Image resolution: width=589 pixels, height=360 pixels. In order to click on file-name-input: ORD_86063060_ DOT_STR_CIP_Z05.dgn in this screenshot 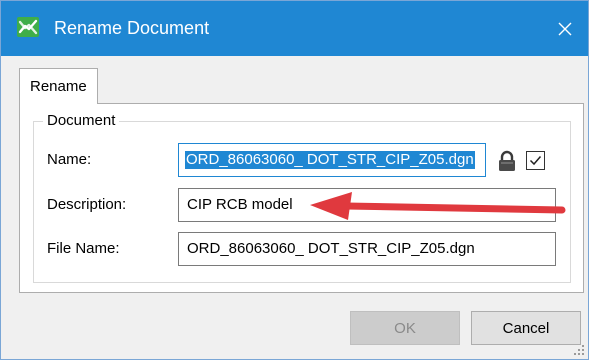, I will do `click(367, 249)`.